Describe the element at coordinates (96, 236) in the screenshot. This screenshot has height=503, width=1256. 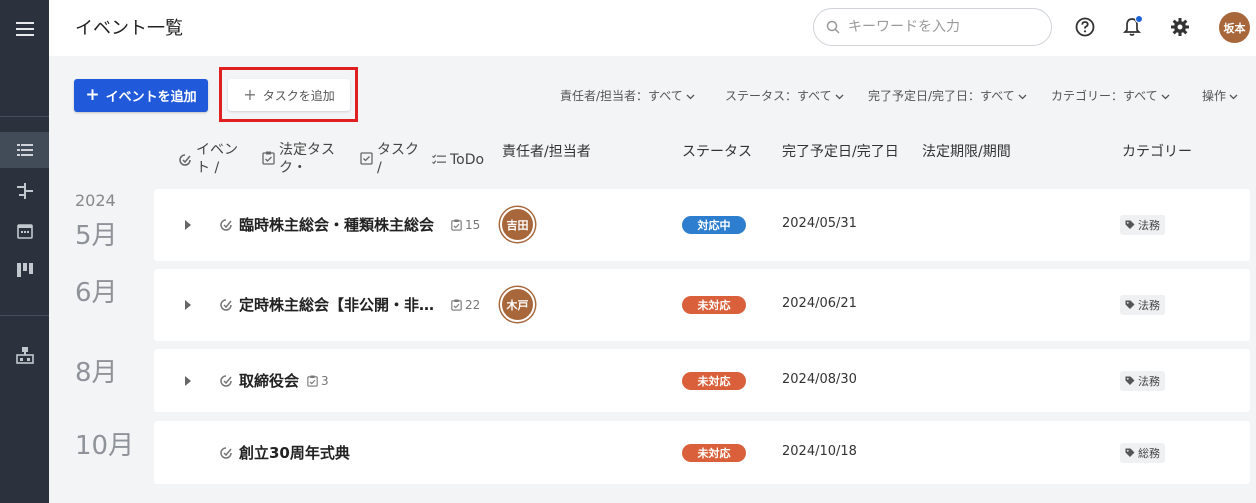
I see `month-label: 5月` at that location.